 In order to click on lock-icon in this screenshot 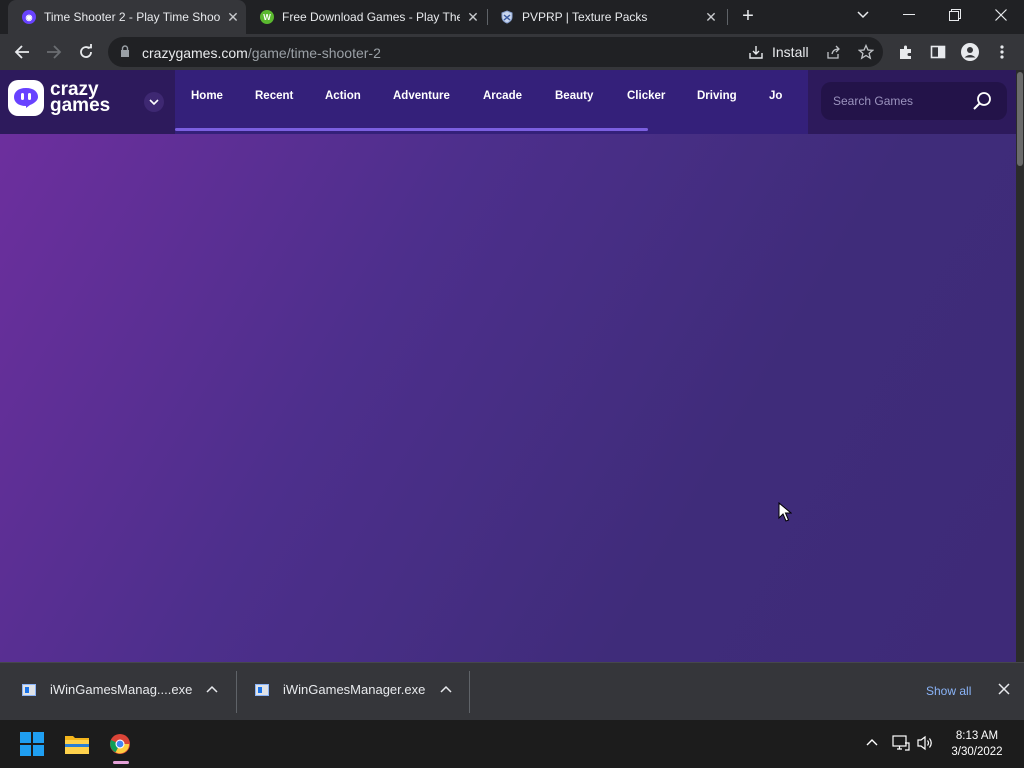, I will do `click(125, 54)`.